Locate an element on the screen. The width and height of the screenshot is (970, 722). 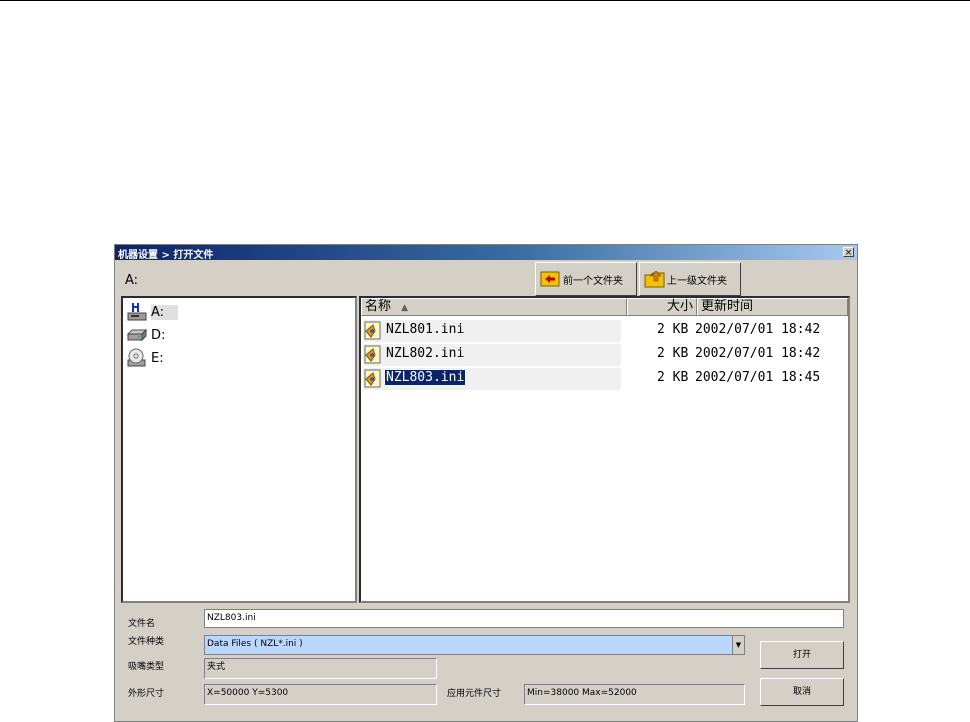
component-size-value: Min=38000 Max=52000 is located at coordinates (634, 694).